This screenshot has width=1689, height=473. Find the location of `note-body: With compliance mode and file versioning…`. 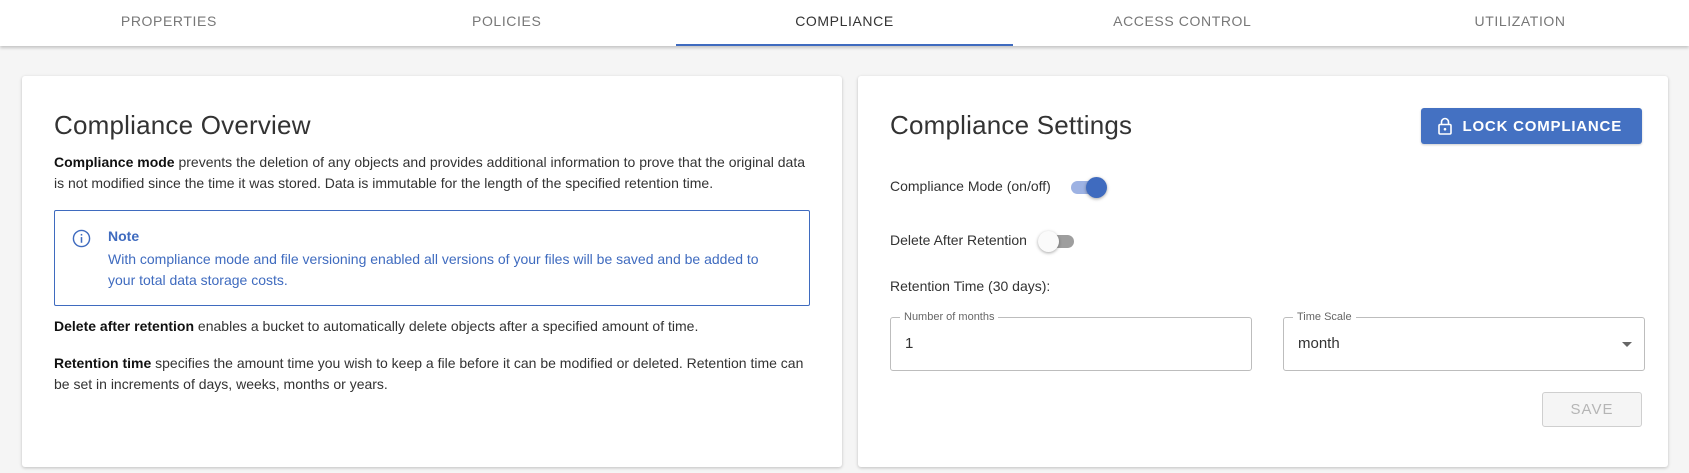

note-body: With compliance mode and file versioning… is located at coordinates (433, 269).